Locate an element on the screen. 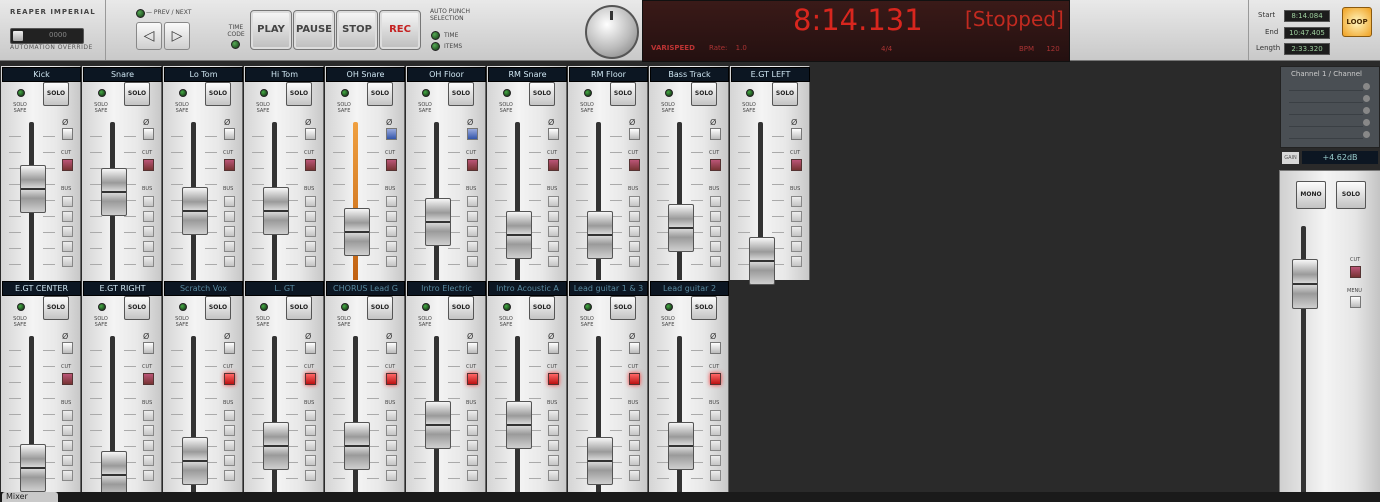 This screenshot has width=1380, height=502. length-value: 2:33.320 is located at coordinates (1307, 49).